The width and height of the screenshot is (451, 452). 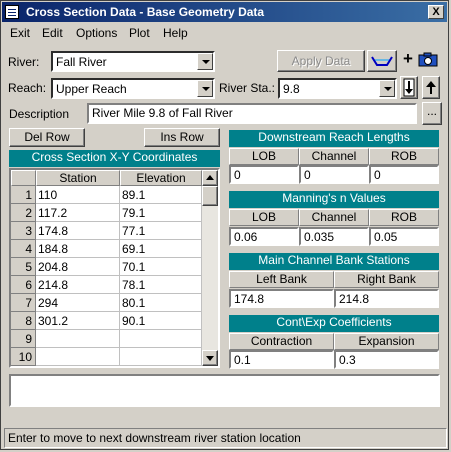 I want to click on scroll-up-button, so click(x=210, y=178).